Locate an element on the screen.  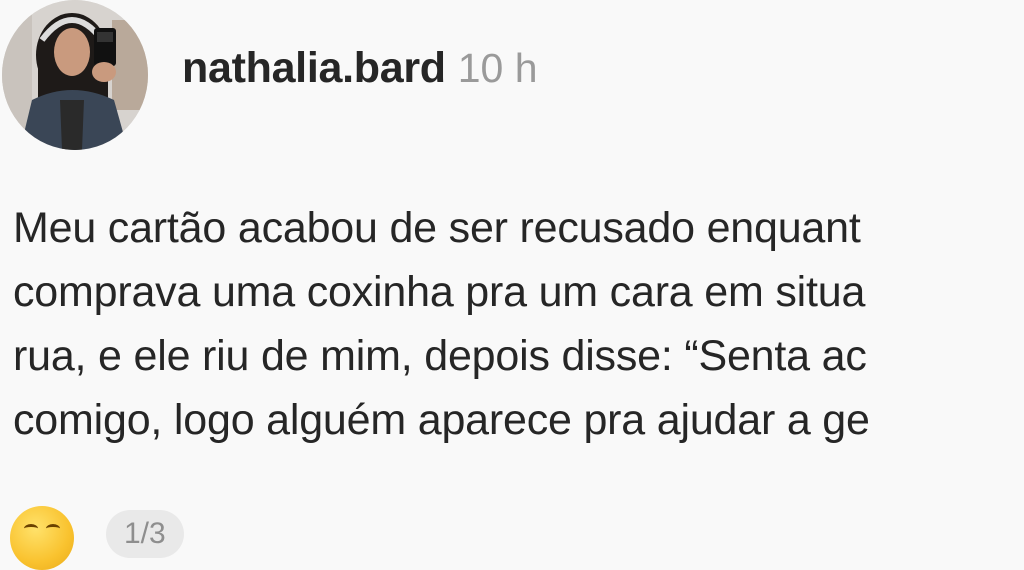
smiling-face-emoji-icon is located at coordinates (42, 538).